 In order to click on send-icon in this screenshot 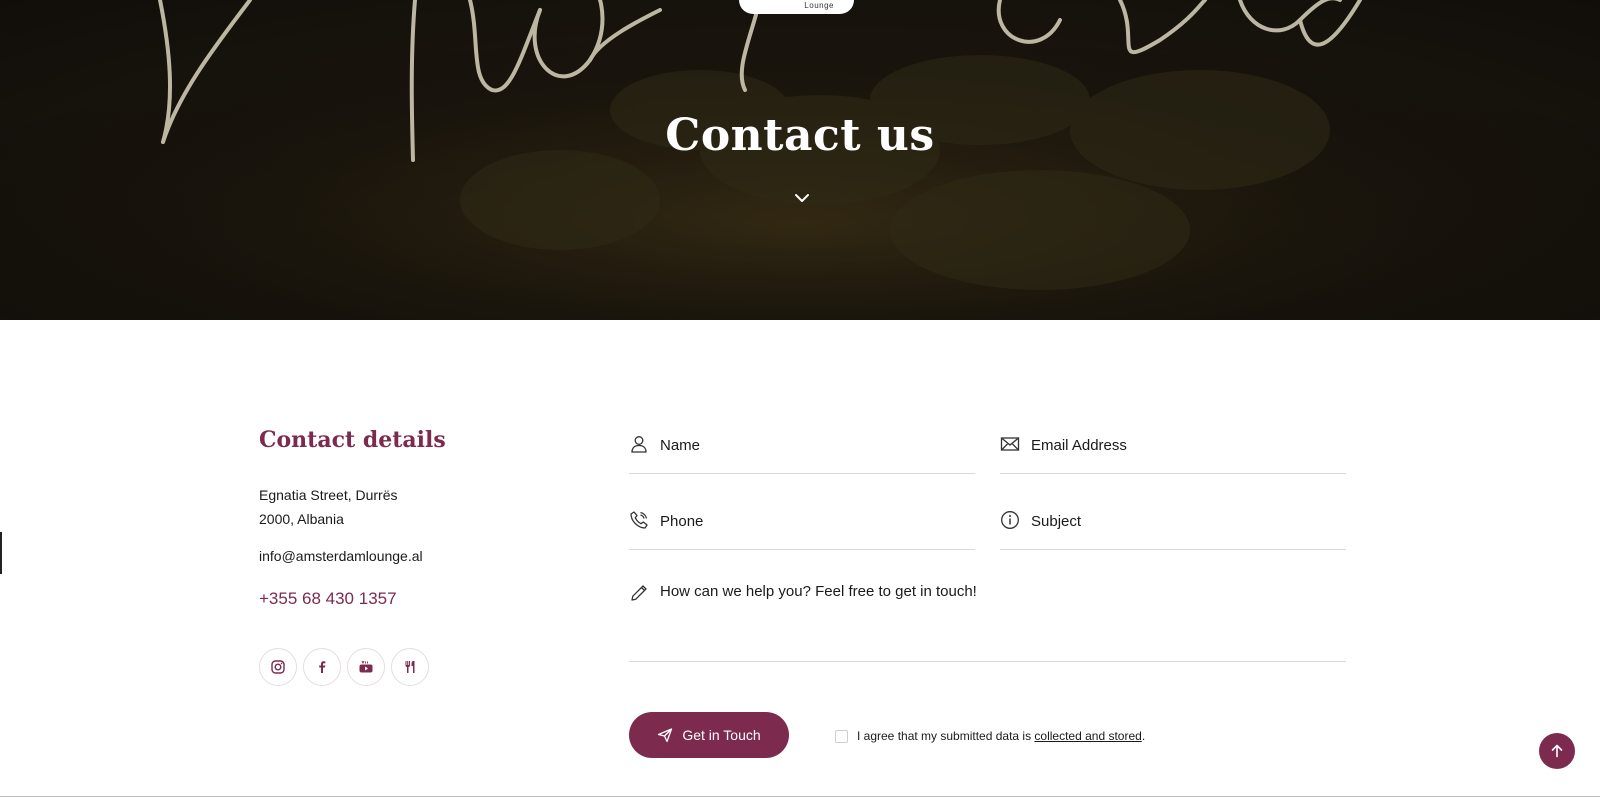, I will do `click(665, 735)`.